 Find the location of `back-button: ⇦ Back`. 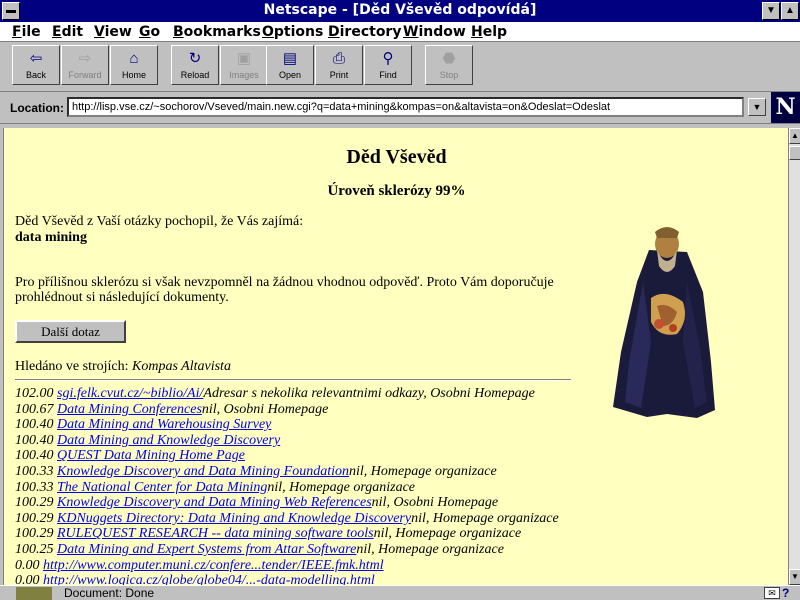

back-button: ⇦ Back is located at coordinates (36, 65).